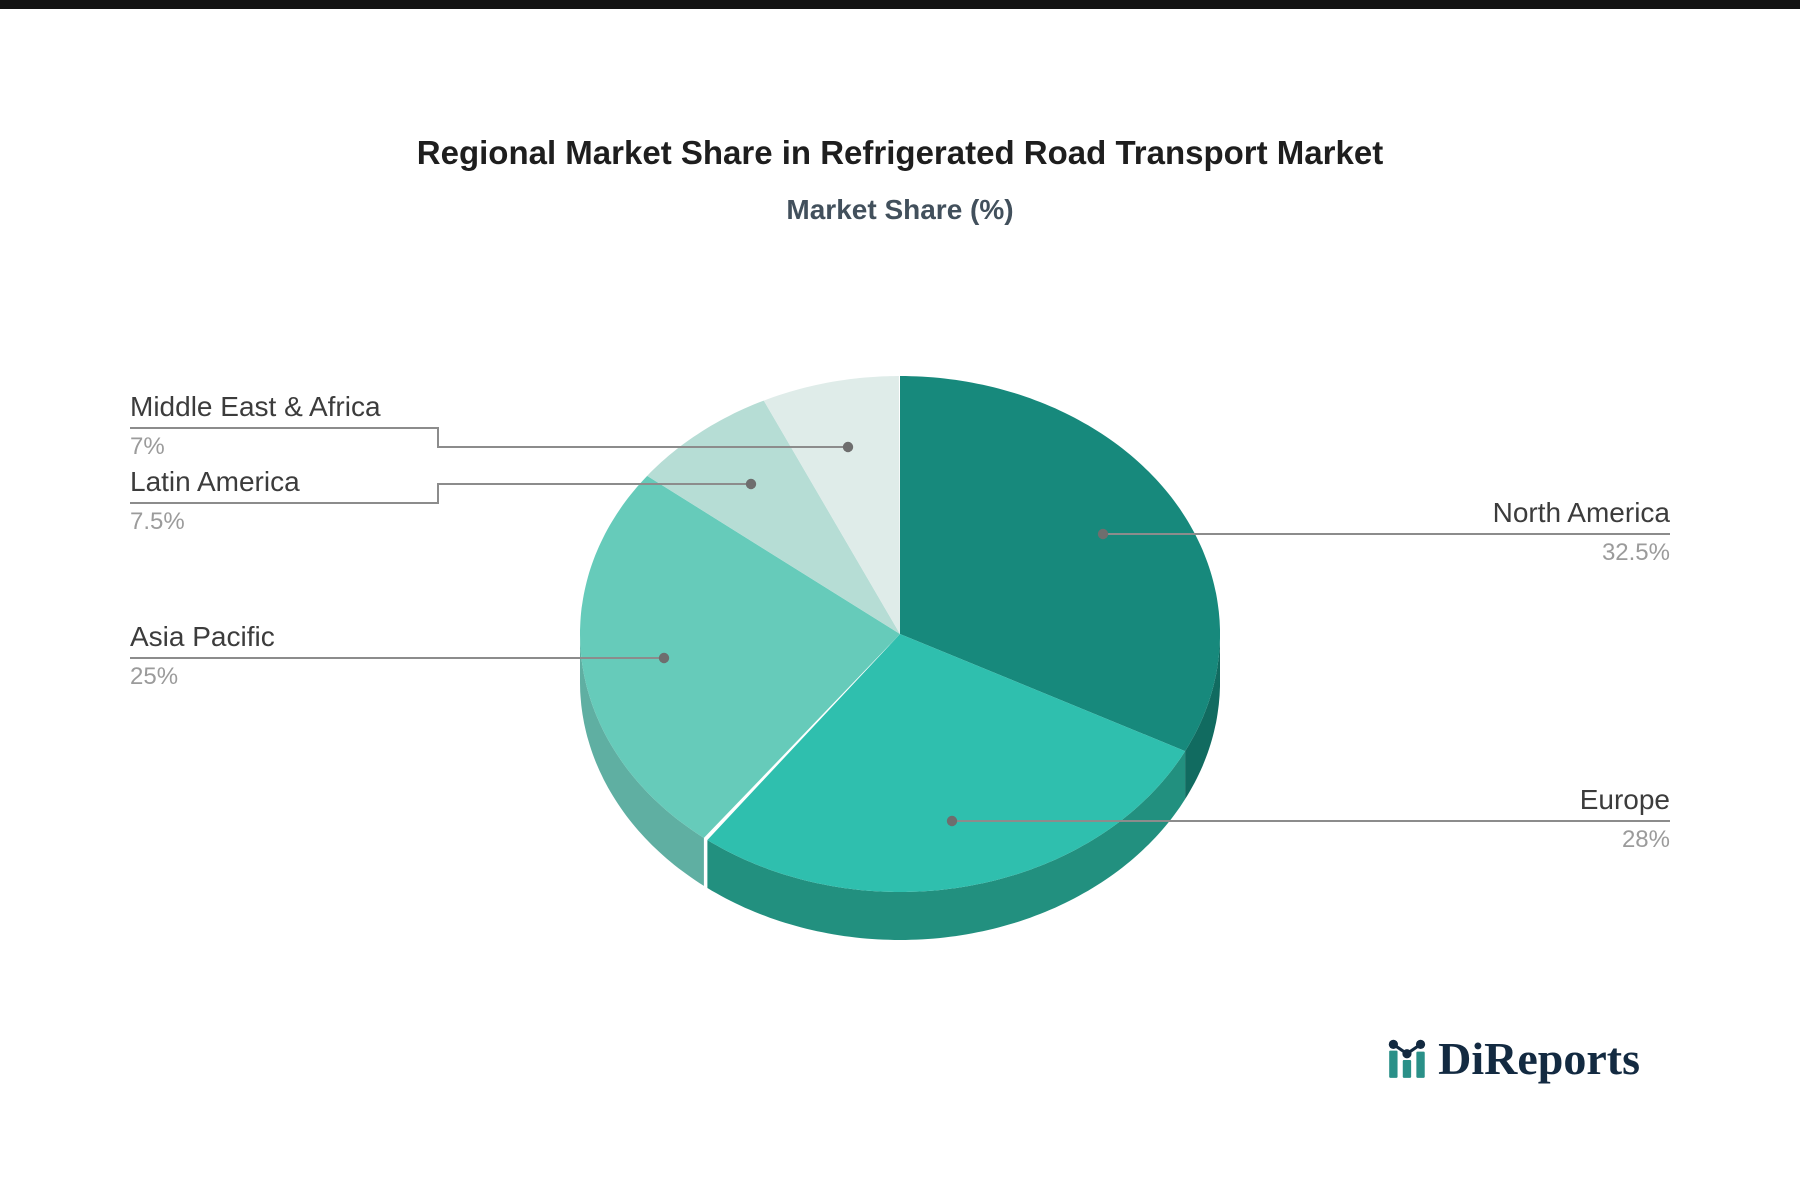  What do you see at coordinates (1645, 839) in the screenshot?
I see `slice-value: 28%` at bounding box center [1645, 839].